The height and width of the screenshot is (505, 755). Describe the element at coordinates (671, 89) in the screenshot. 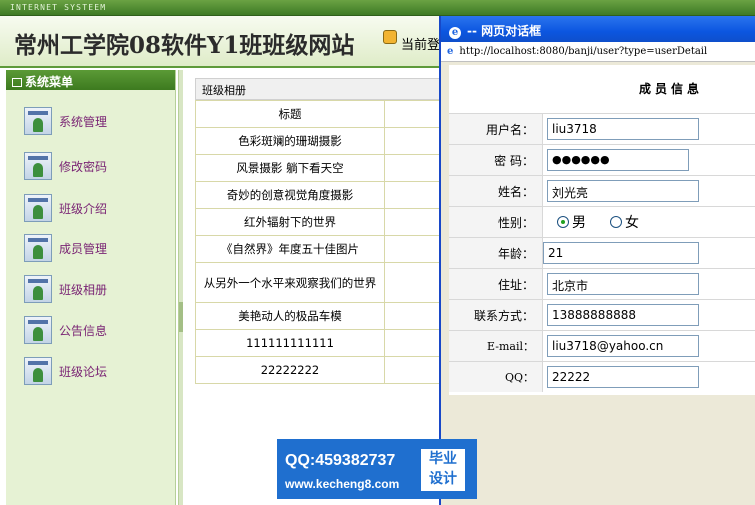

I see `form-title: 成员信息` at that location.